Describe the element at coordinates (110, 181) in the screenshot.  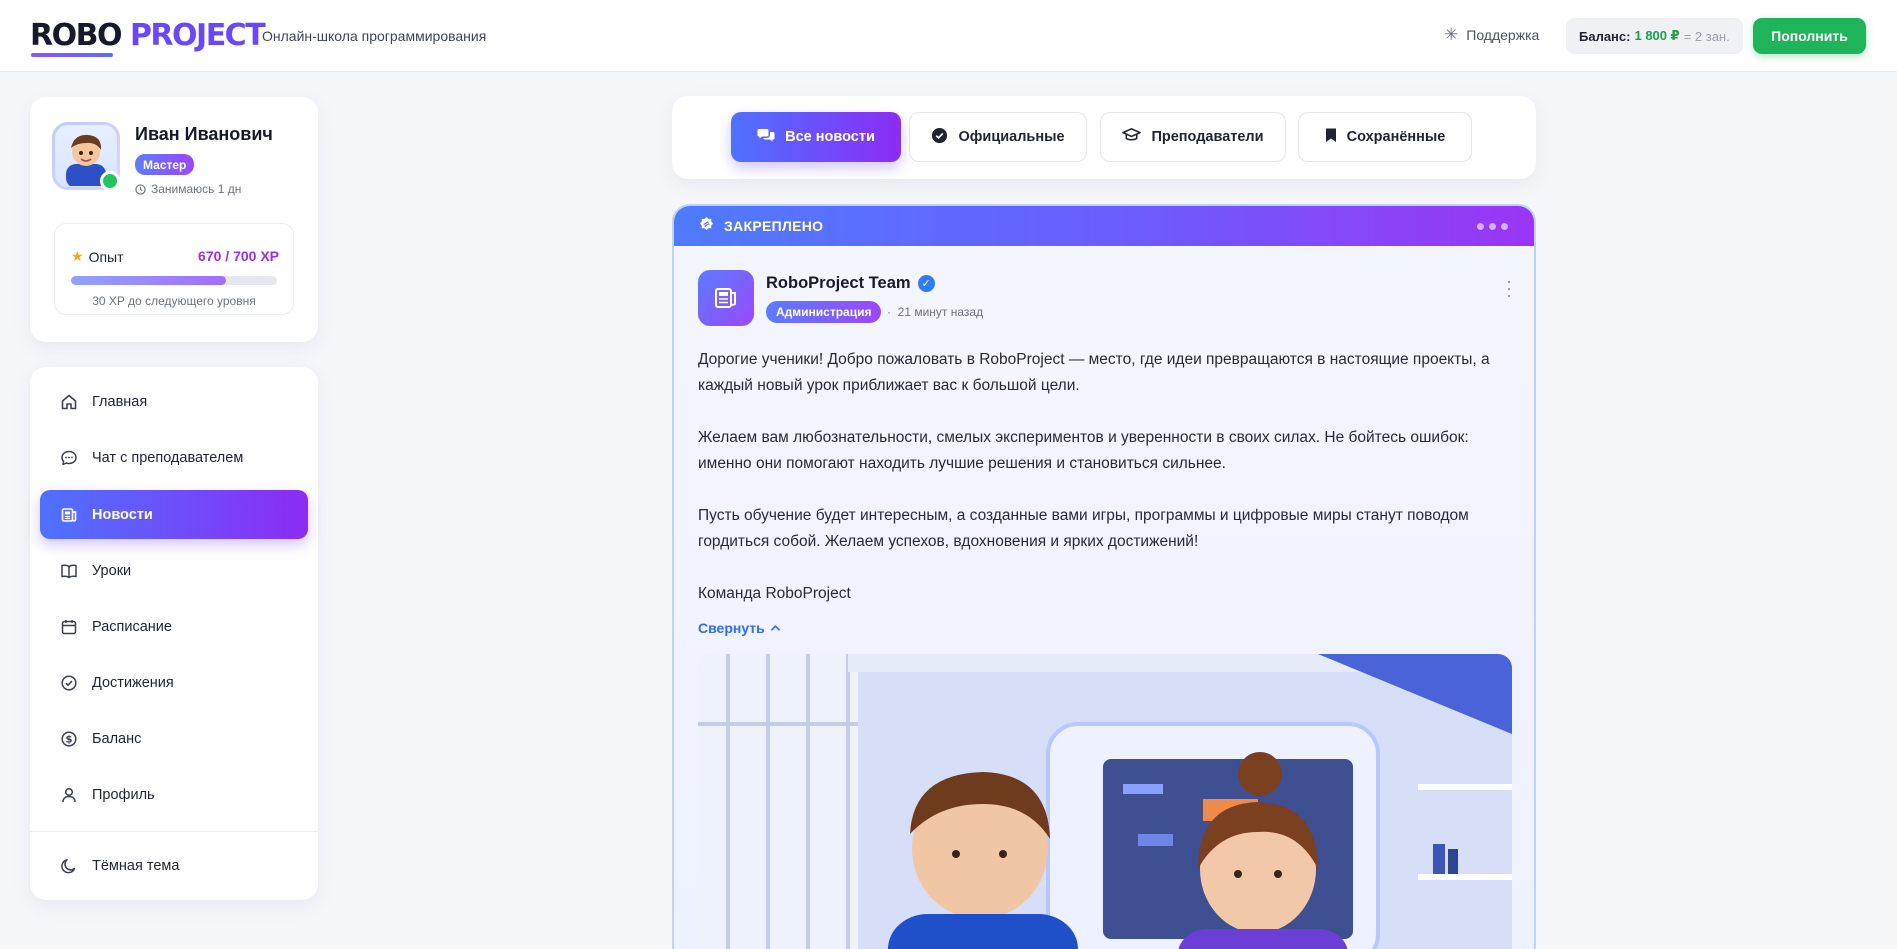
I see `online-status-dot` at that location.